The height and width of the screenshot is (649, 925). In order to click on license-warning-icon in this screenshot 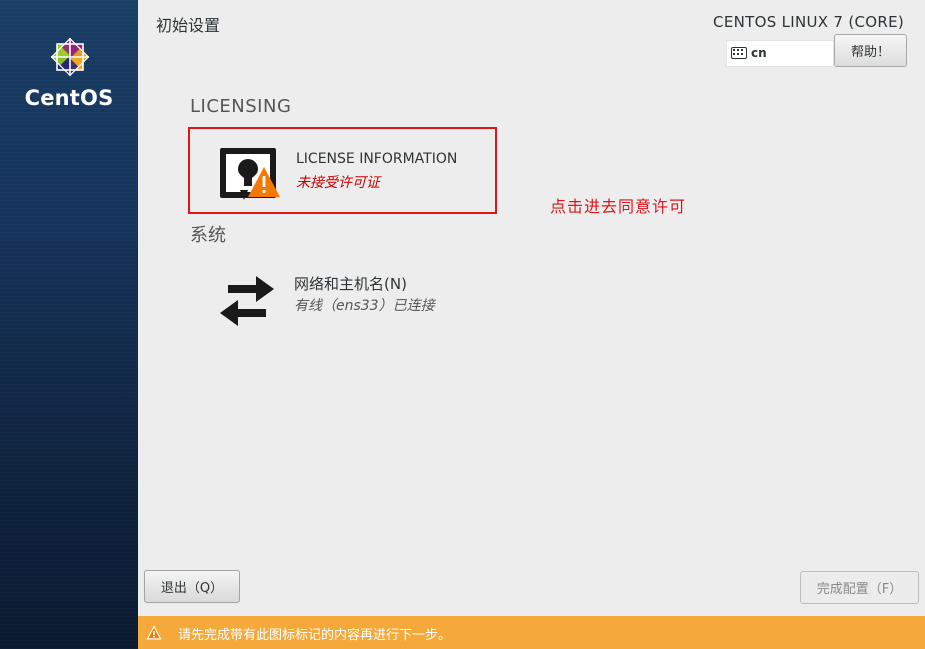, I will do `click(250, 174)`.